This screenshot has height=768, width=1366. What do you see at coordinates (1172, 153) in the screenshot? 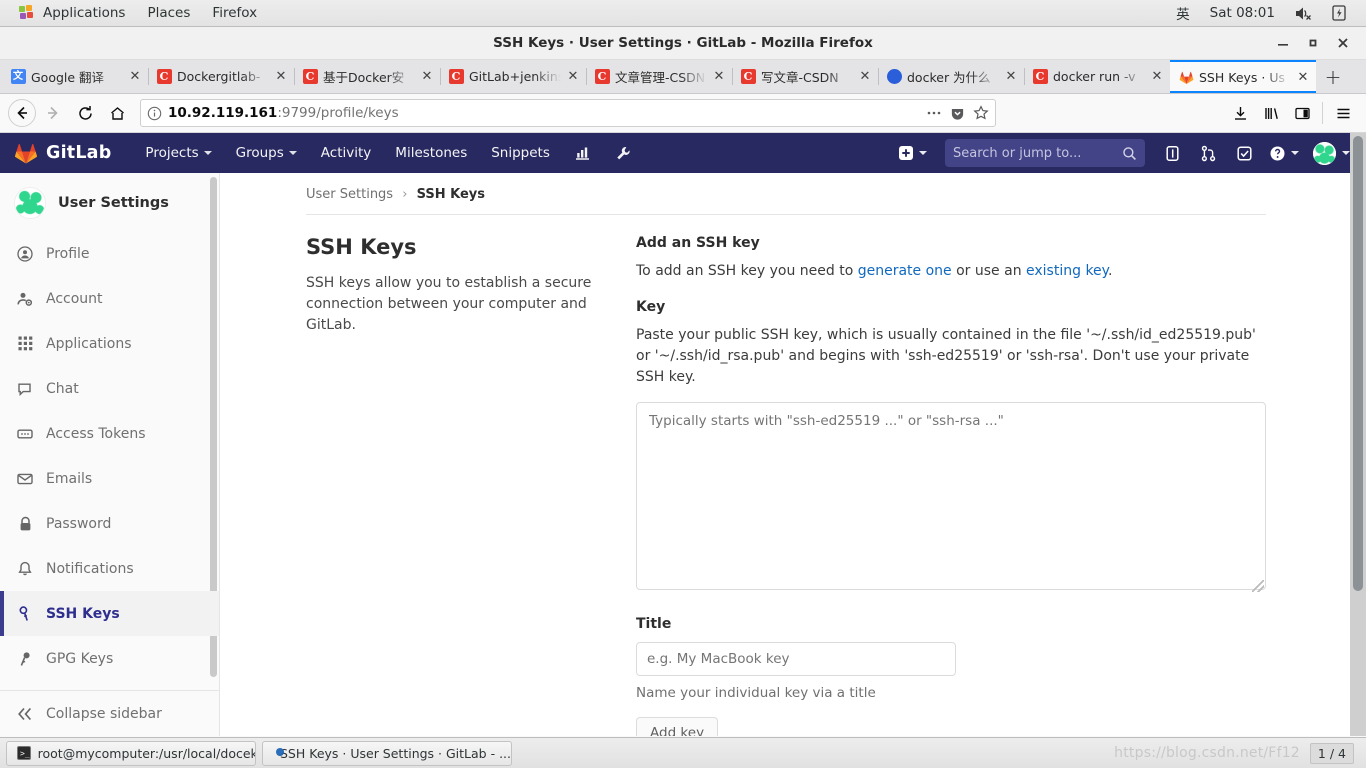
I see `issues-icon` at bounding box center [1172, 153].